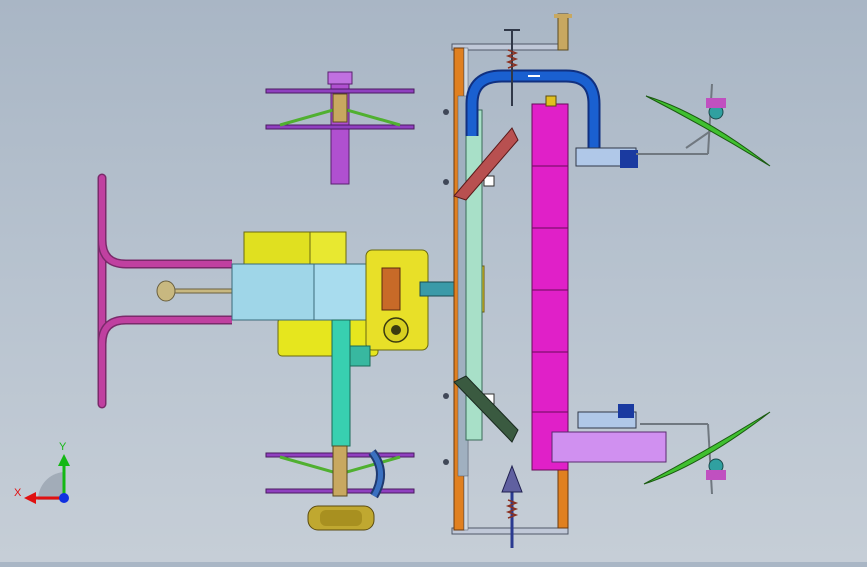 The width and height of the screenshot is (867, 567). Describe the element at coordinates (63, 447) in the screenshot. I see `y-axis-label: Y` at that location.